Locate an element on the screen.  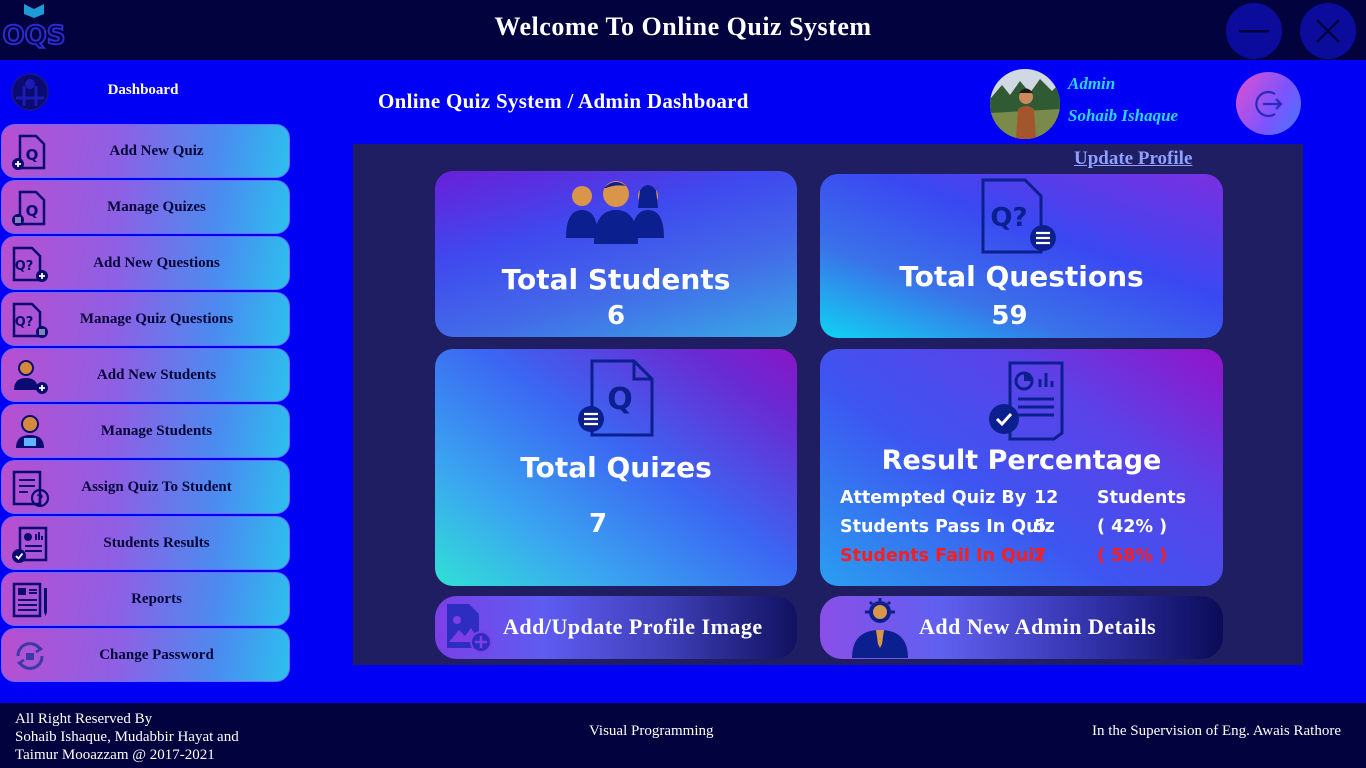
update-profile-link: Update Profile is located at coordinates (1133, 159).